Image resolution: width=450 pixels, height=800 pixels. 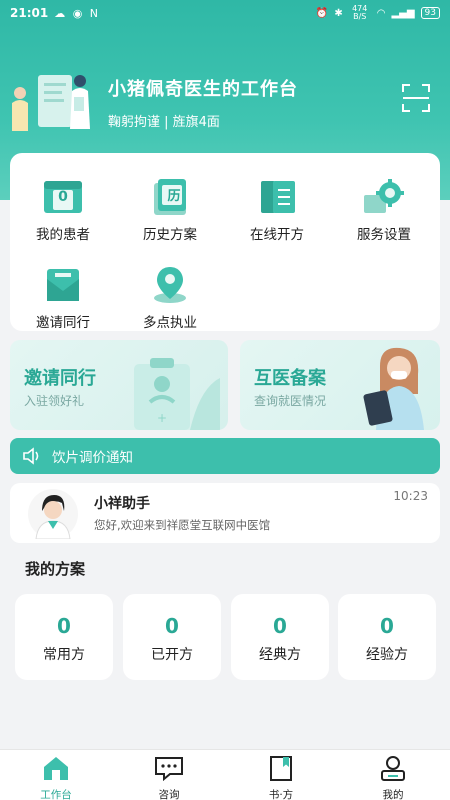 I want to click on status-right: ⏰ ✱ 474 B/S ◠ ▂▄▆ 93, so click(x=378, y=13).